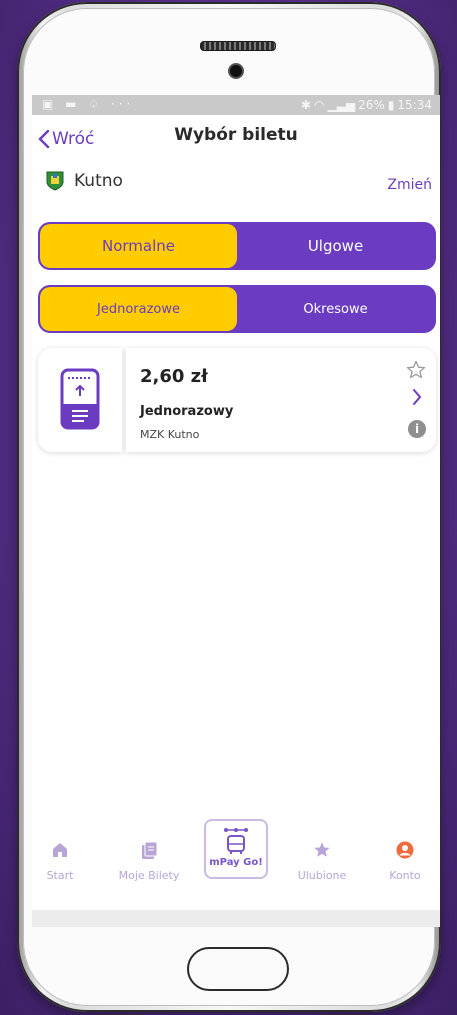 The image size is (457, 1015). I want to click on ticket-kind-toggle: Jednorazowe Okresowe, so click(237, 309).